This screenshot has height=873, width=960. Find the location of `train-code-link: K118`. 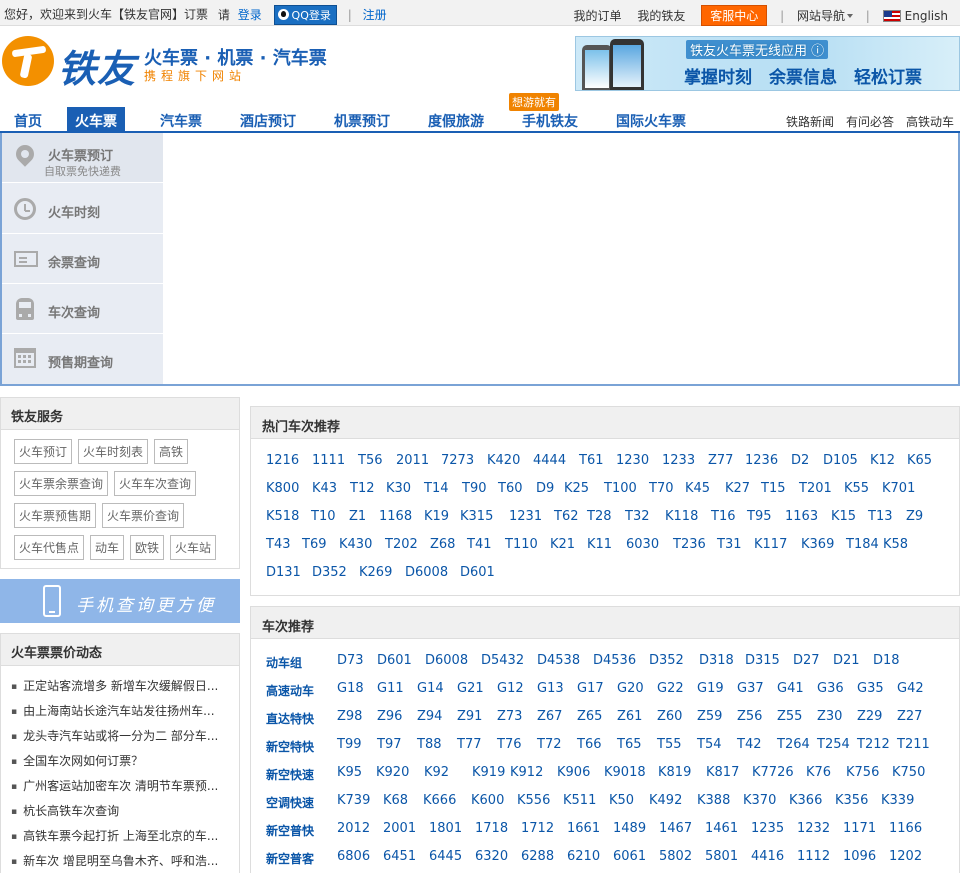

train-code-link: K118 is located at coordinates (681, 516).